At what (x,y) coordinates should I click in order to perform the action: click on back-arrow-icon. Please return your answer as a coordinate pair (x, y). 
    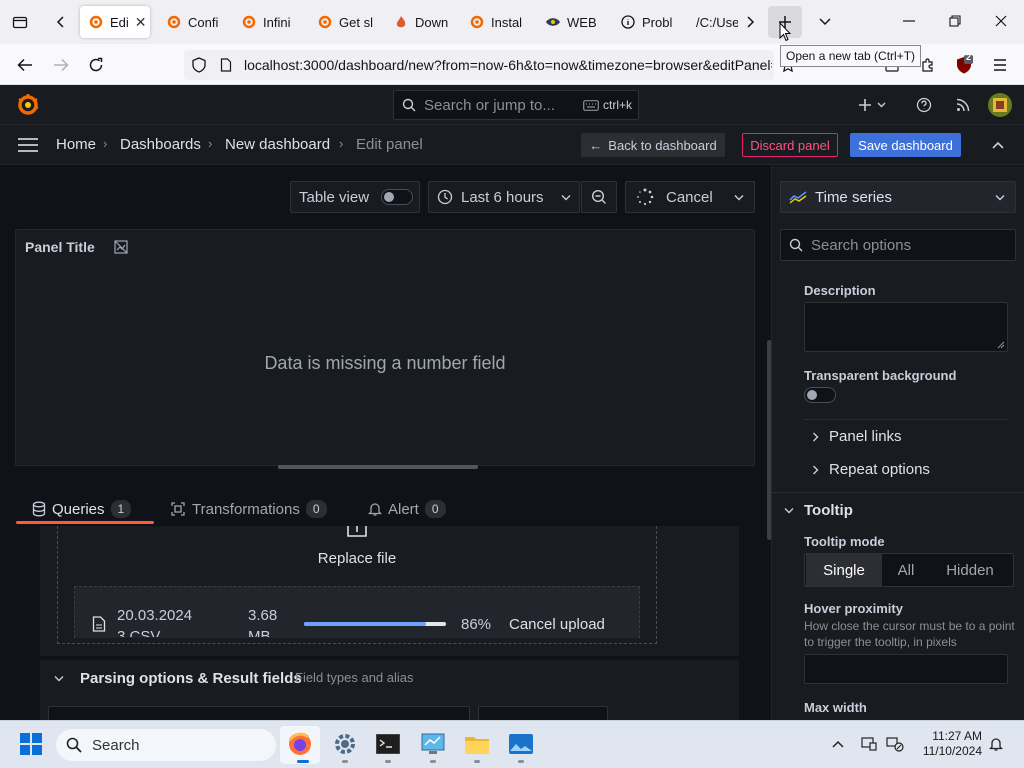
    Looking at the image, I should click on (25, 65).